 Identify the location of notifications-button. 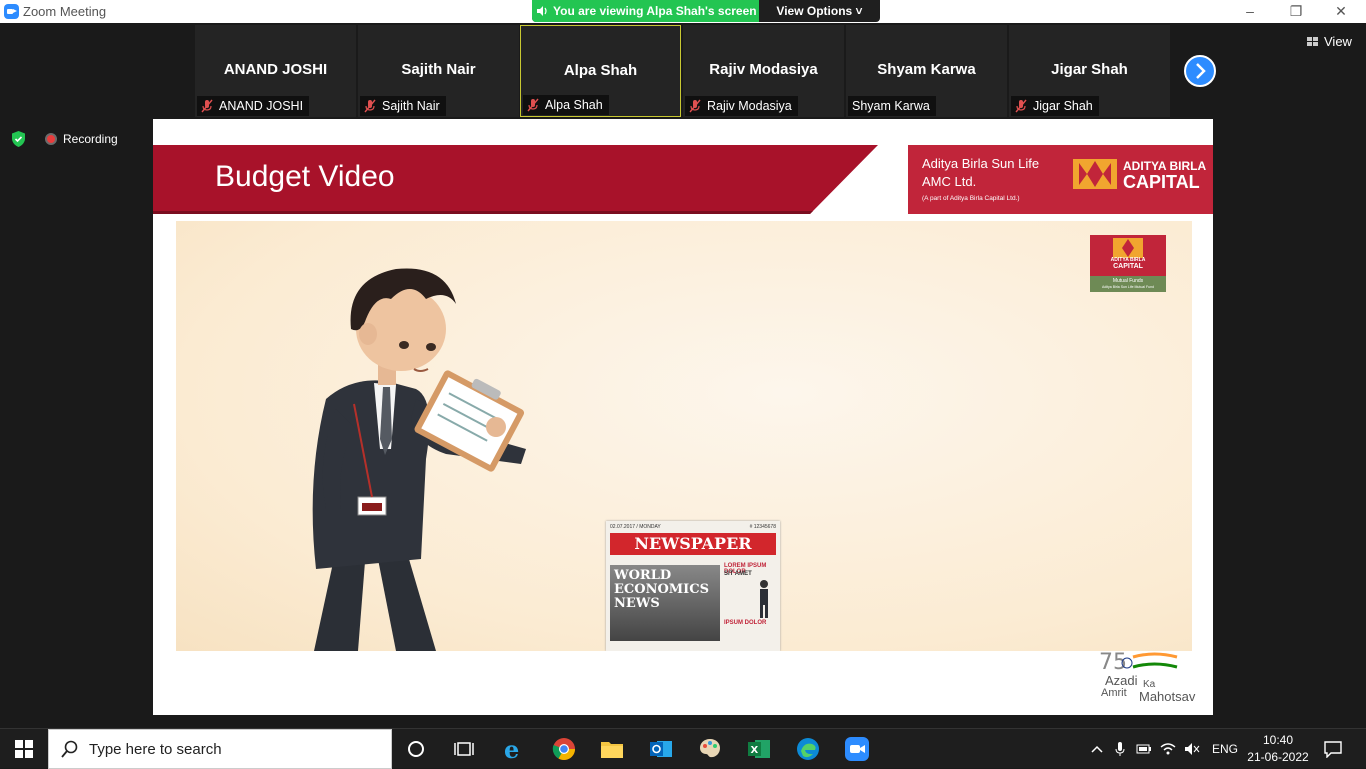
(1333, 749).